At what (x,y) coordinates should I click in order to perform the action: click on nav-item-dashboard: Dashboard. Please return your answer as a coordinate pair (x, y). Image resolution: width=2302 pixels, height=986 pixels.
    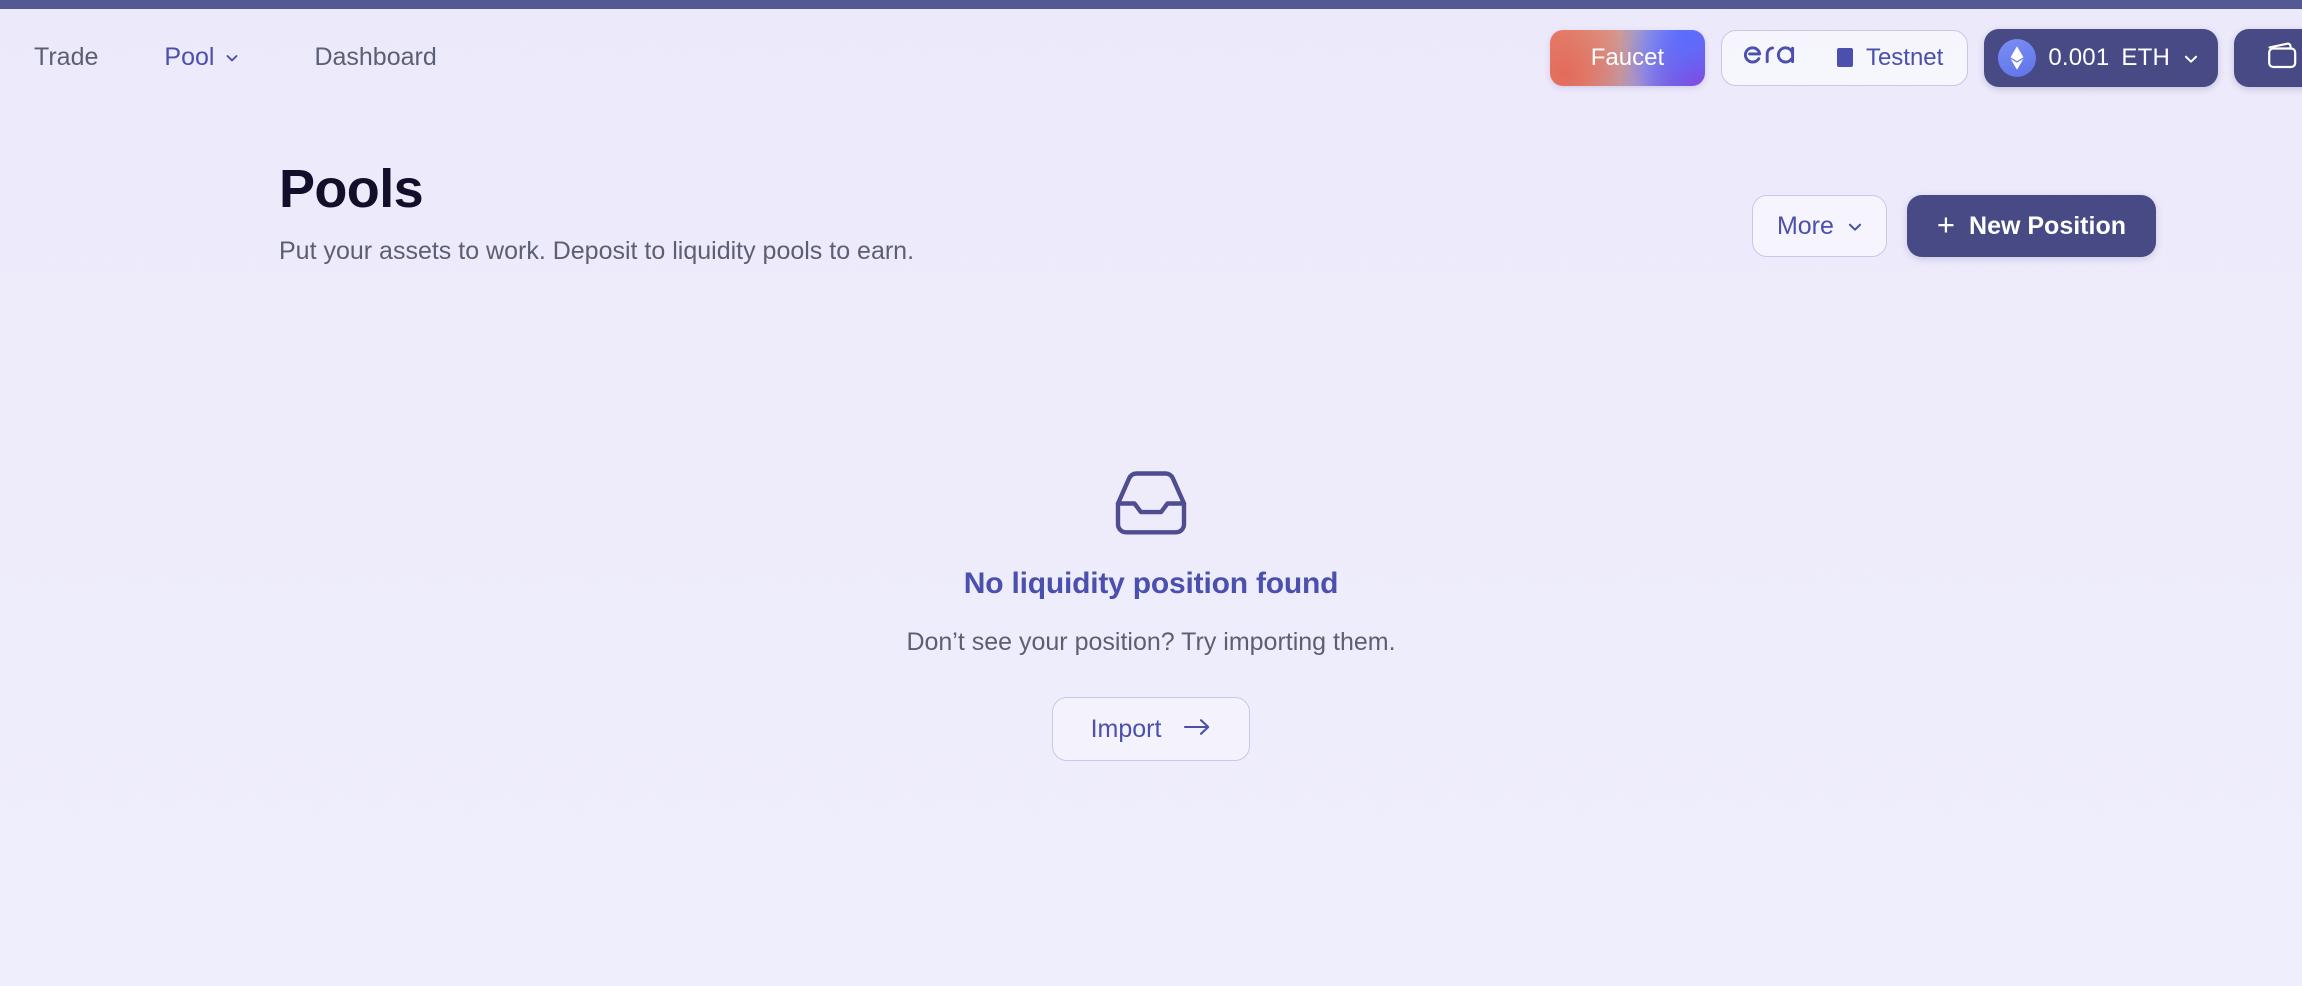
    Looking at the image, I should click on (364, 57).